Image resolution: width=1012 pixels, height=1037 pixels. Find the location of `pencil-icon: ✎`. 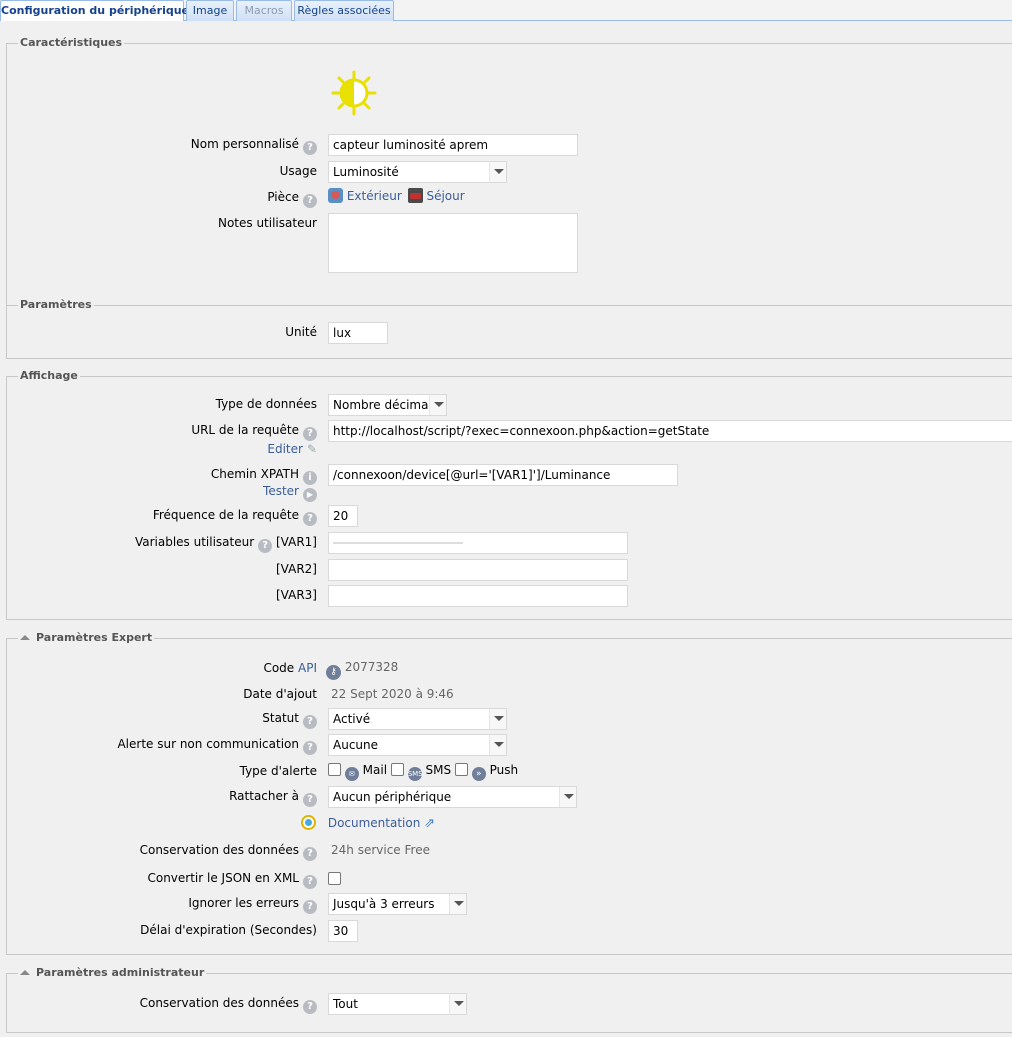

pencil-icon: ✎ is located at coordinates (311, 449).